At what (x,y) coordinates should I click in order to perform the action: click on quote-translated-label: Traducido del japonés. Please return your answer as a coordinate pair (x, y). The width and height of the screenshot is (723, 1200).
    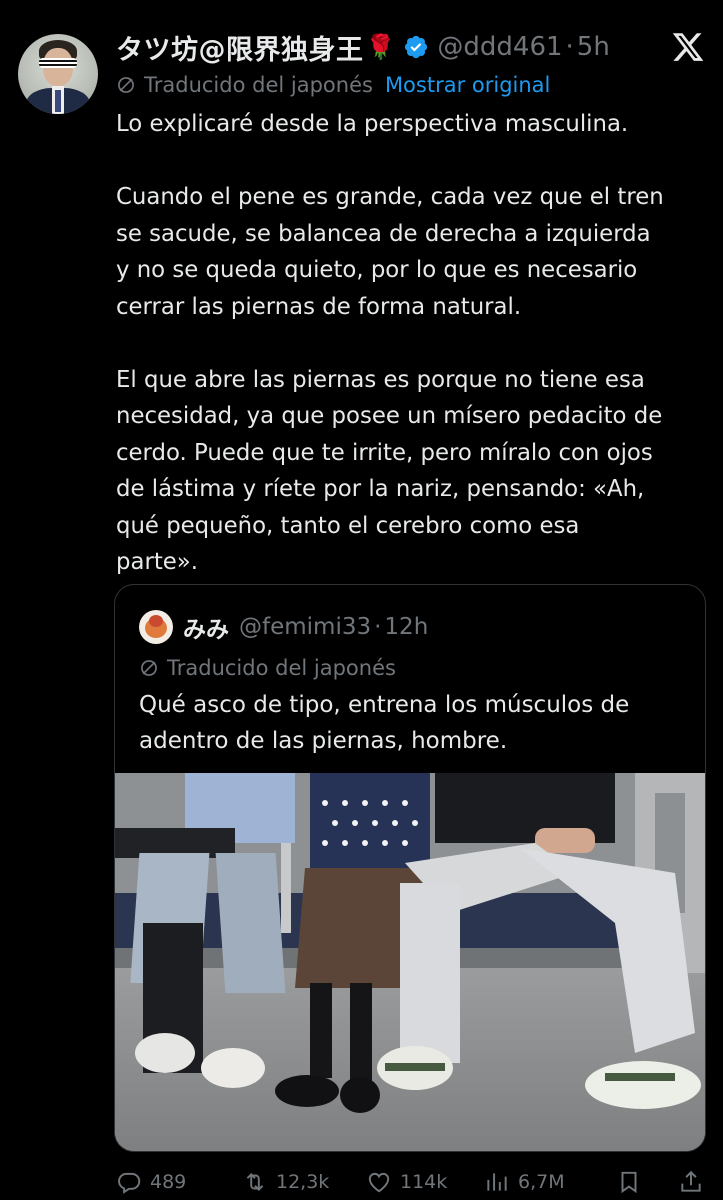
    Looking at the image, I should click on (281, 668).